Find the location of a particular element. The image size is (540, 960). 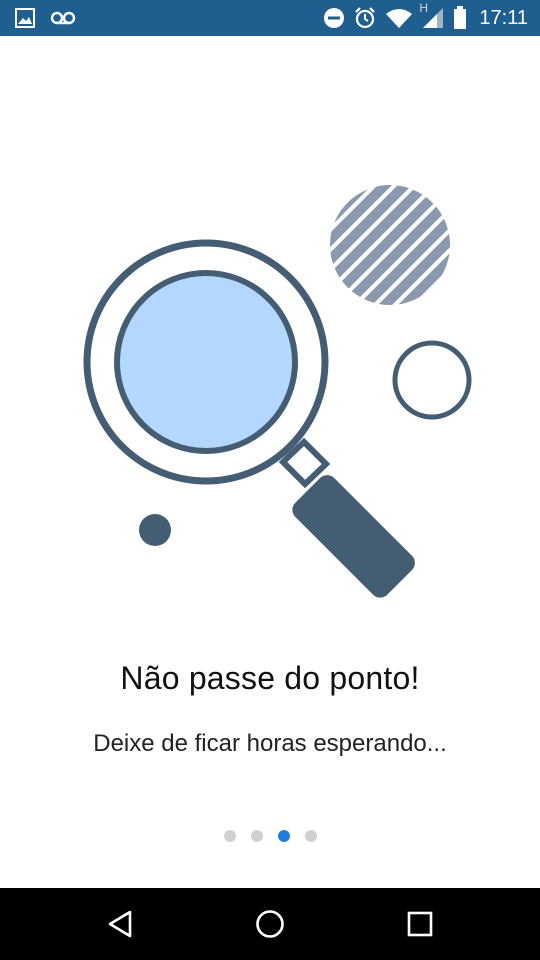

navigation-bar is located at coordinates (270, 924).